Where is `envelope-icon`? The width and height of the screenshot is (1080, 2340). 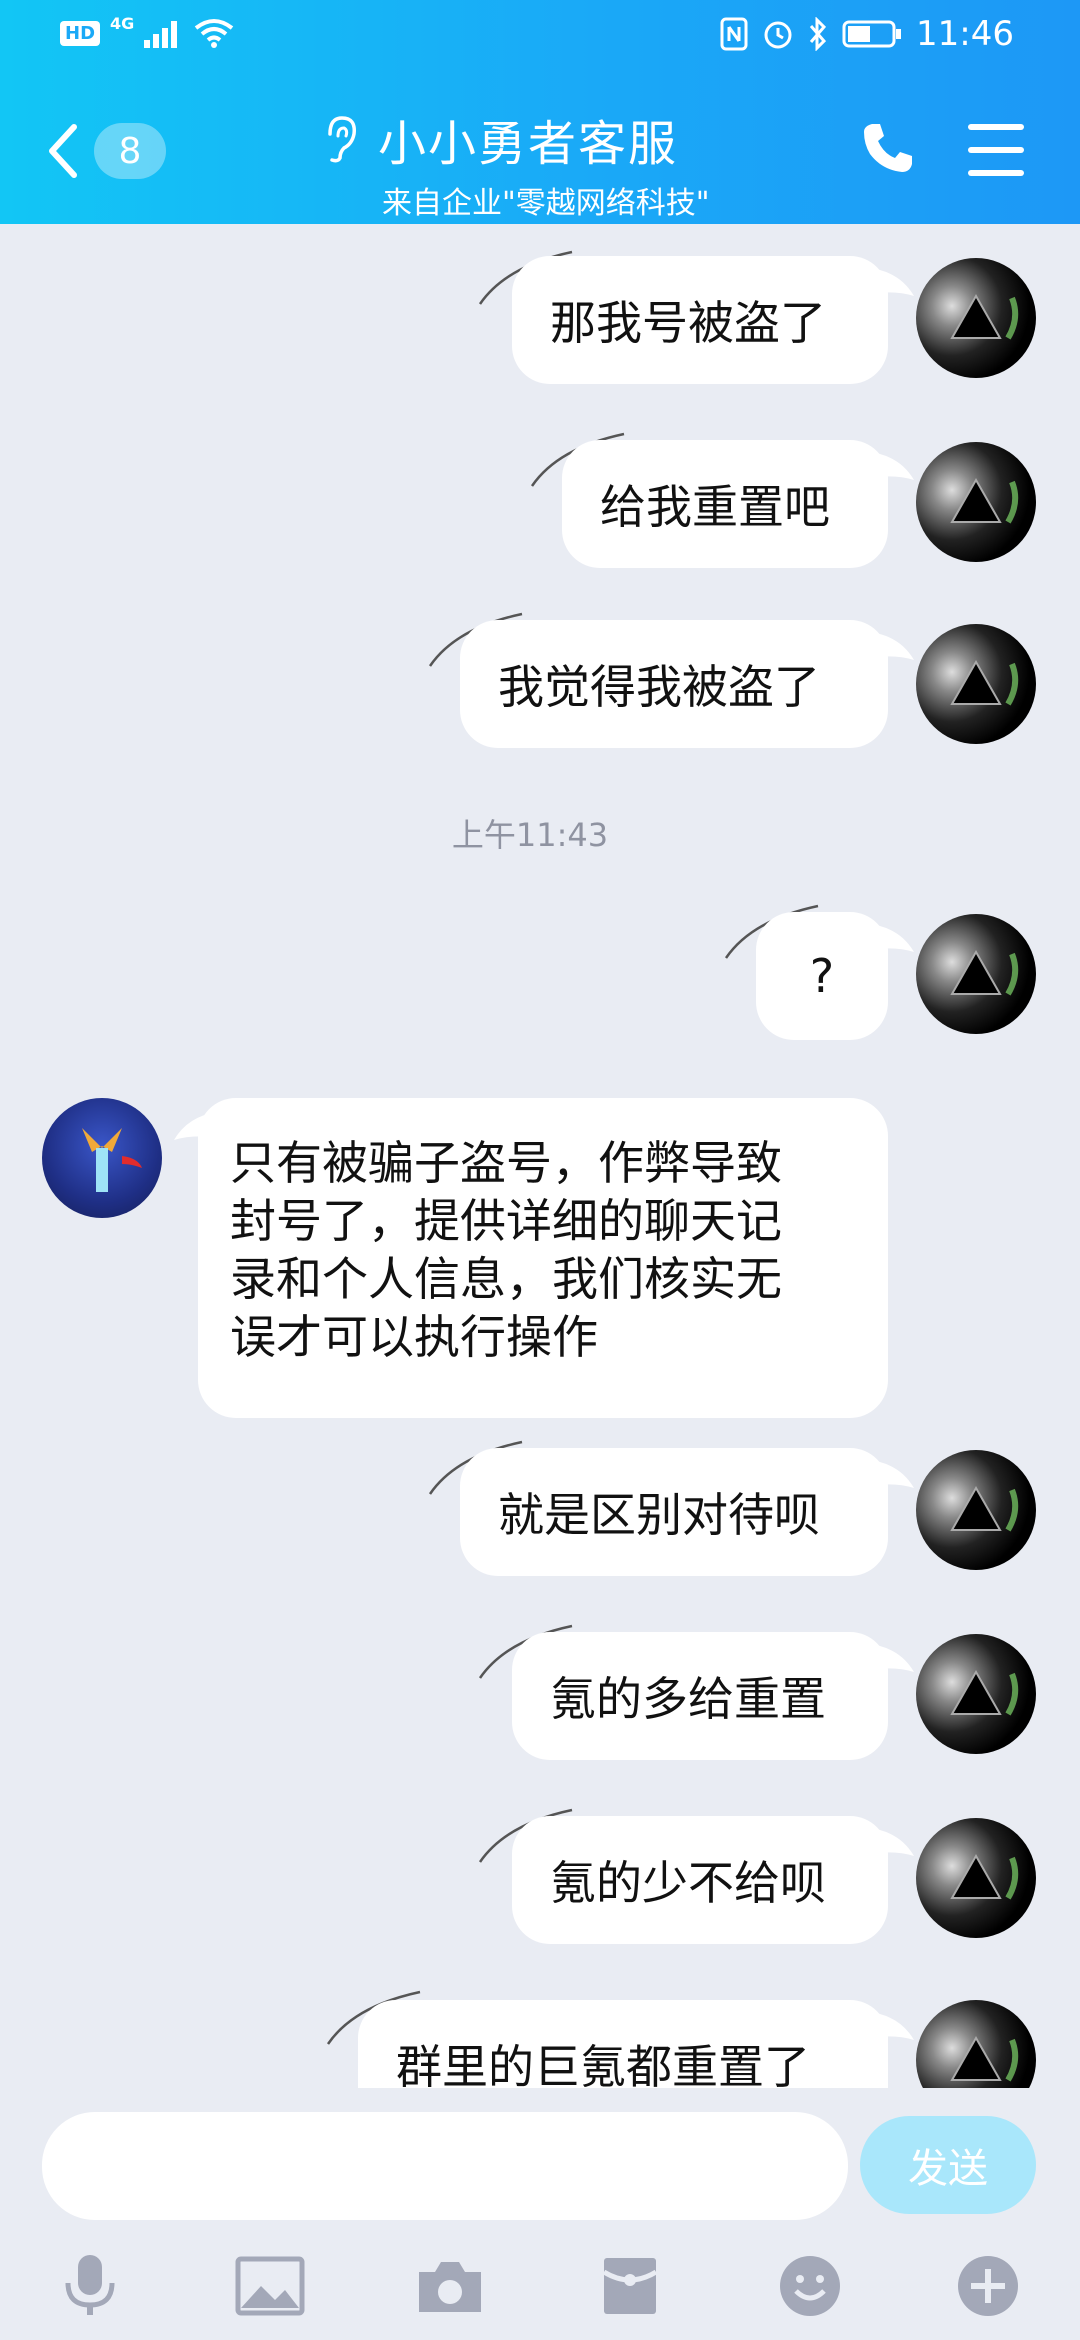
envelope-icon is located at coordinates (630, 2286).